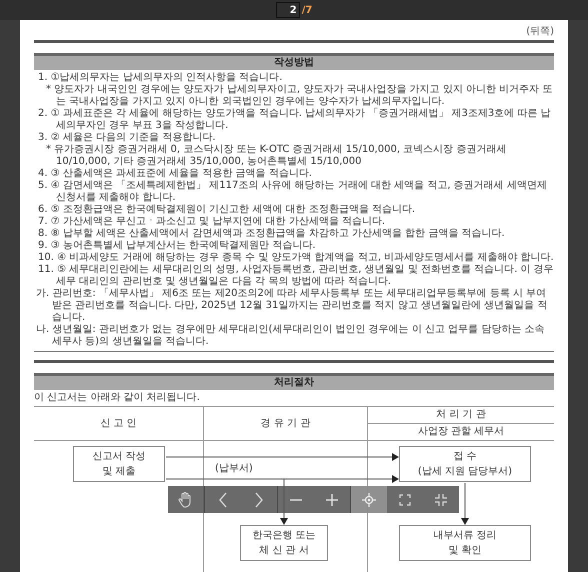 The image size is (588, 572). Describe the element at coordinates (160, 78) in the screenshot. I see `instruction-paragraph: 1. ①납세의무자는 납세의무자의 인적사항을 적습니다.` at that location.